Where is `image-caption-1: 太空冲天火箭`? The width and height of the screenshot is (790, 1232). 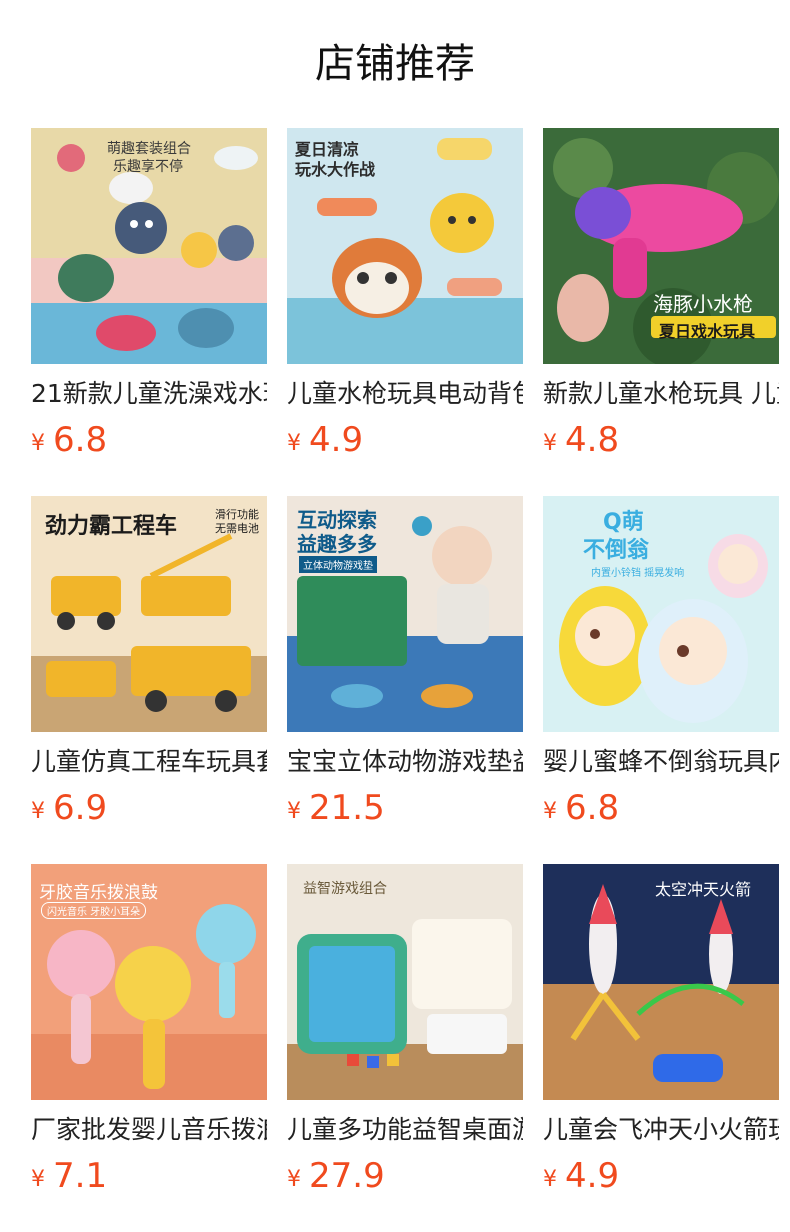
image-caption-1: 太空冲天火箭 is located at coordinates (703, 889).